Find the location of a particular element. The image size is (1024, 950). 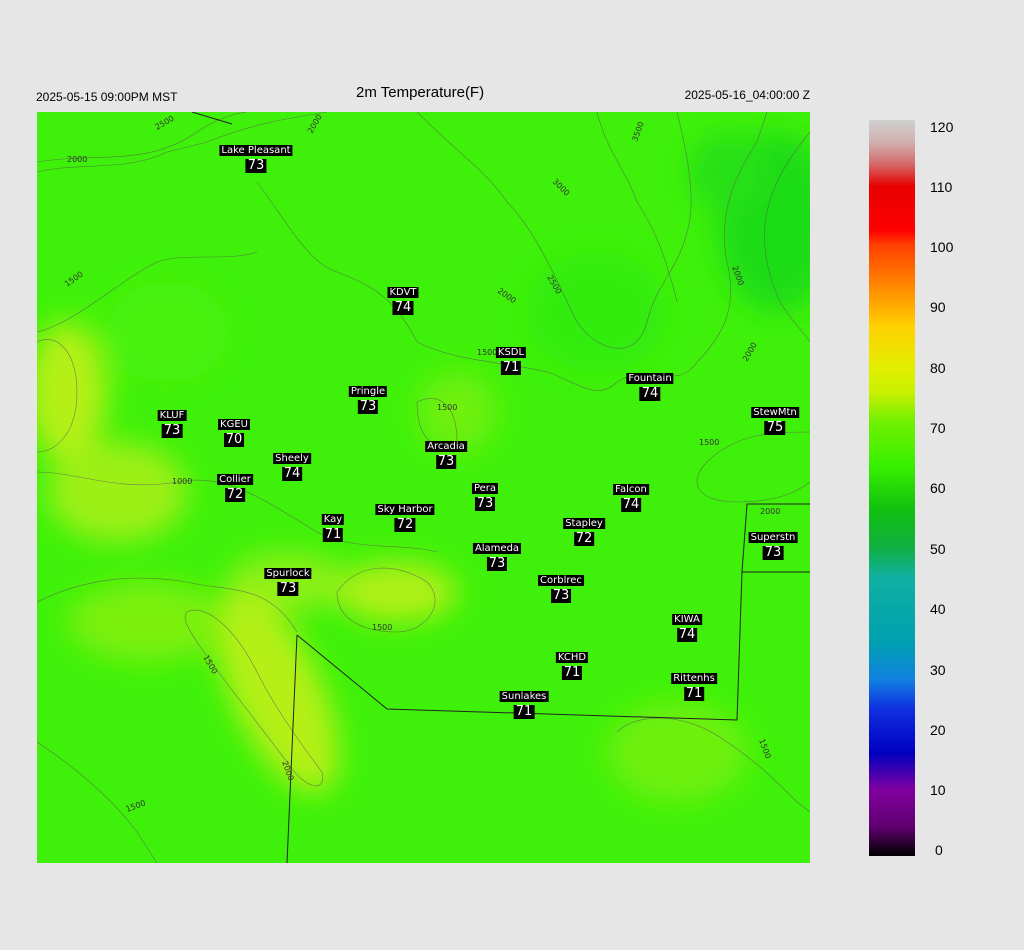

station-temperature: 75 is located at coordinates (775, 427).